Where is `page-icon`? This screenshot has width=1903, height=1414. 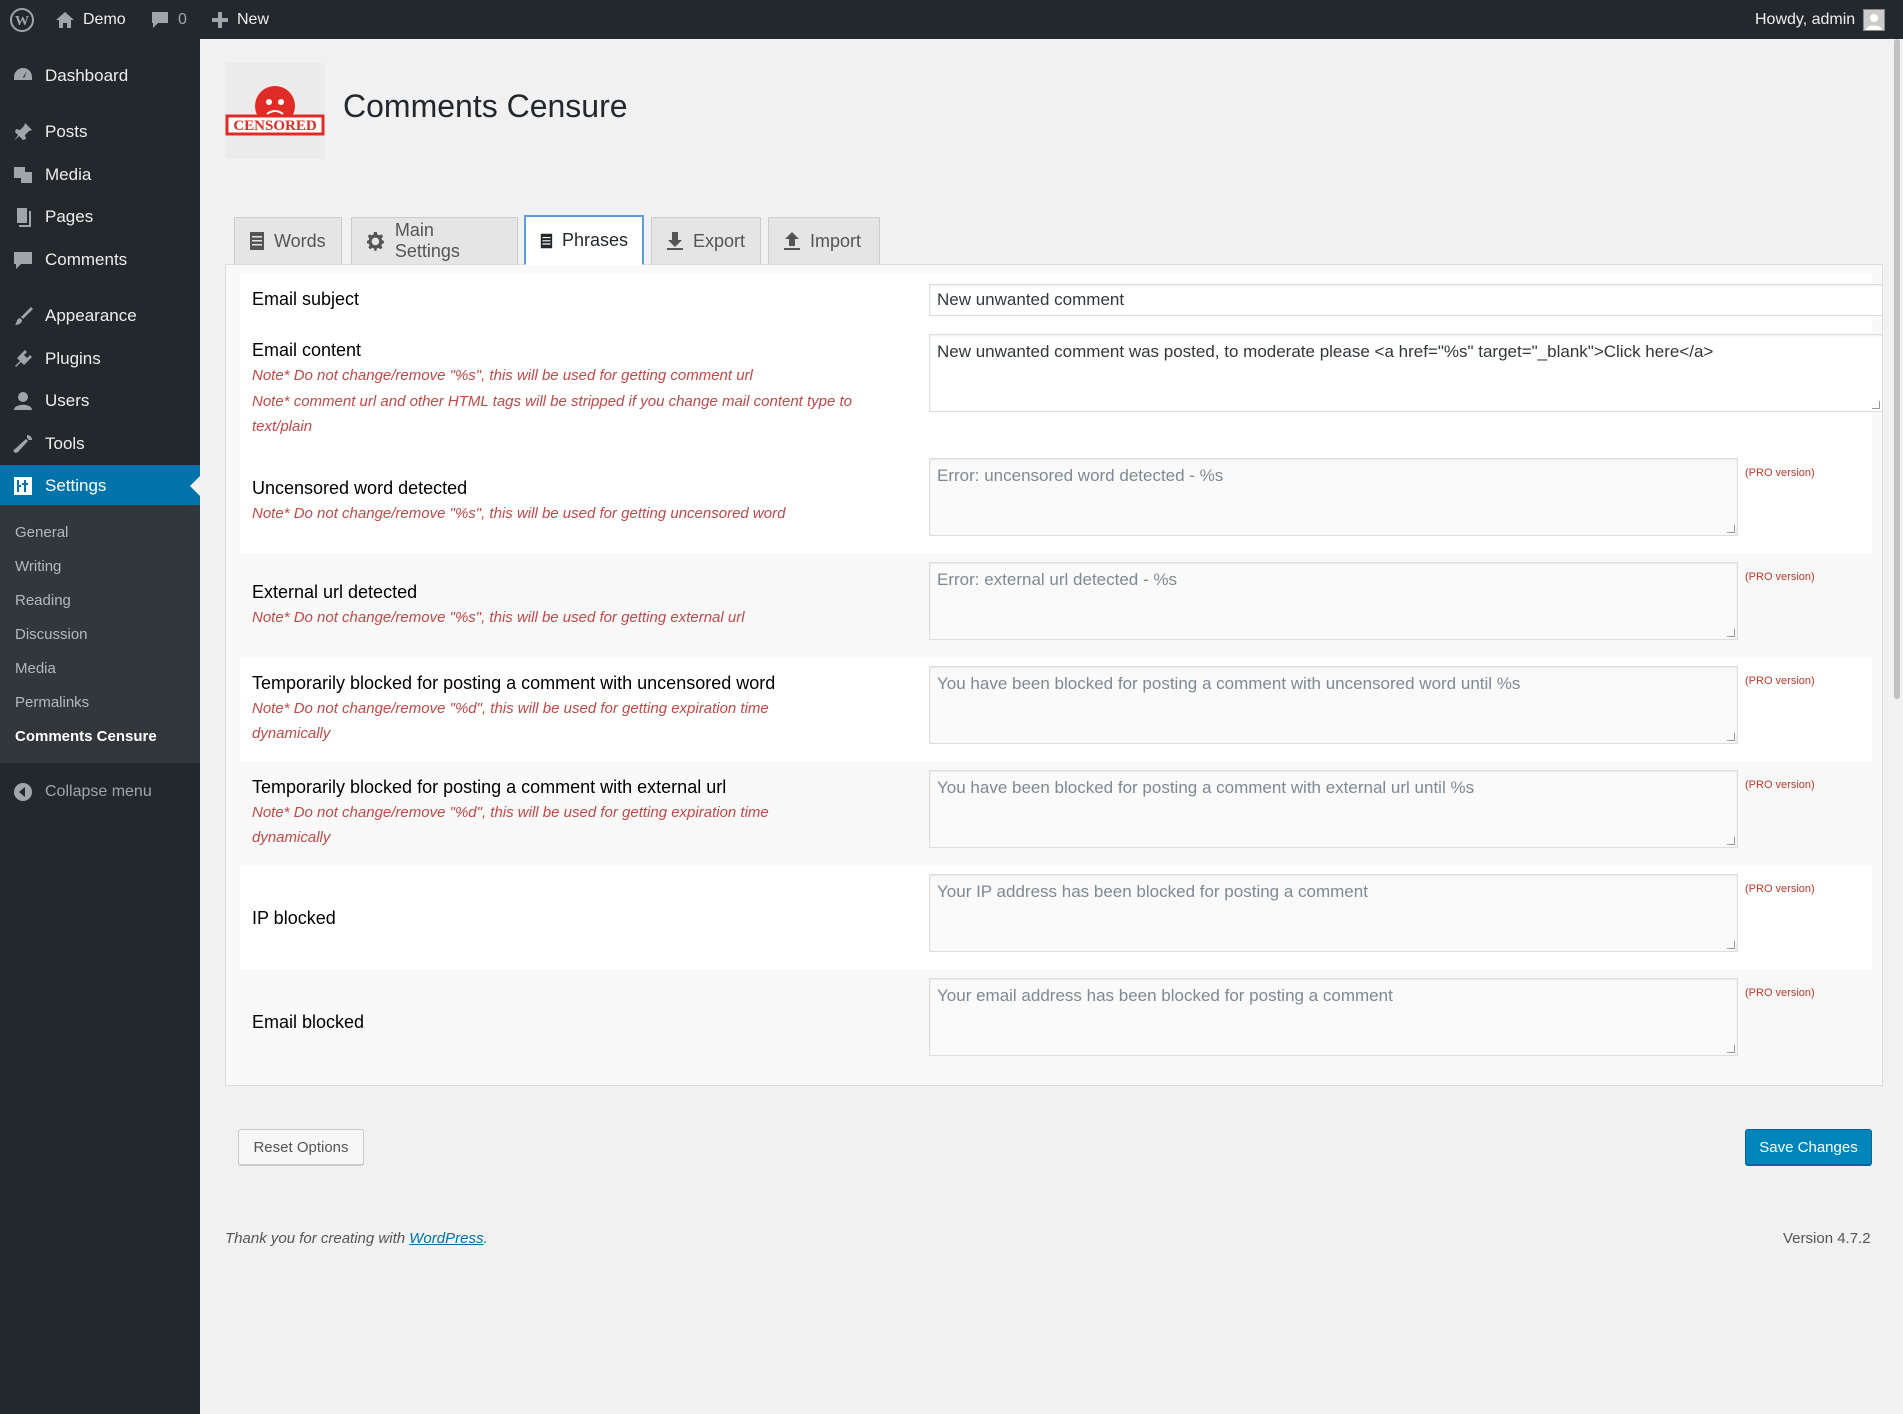
page-icon is located at coordinates (22, 217).